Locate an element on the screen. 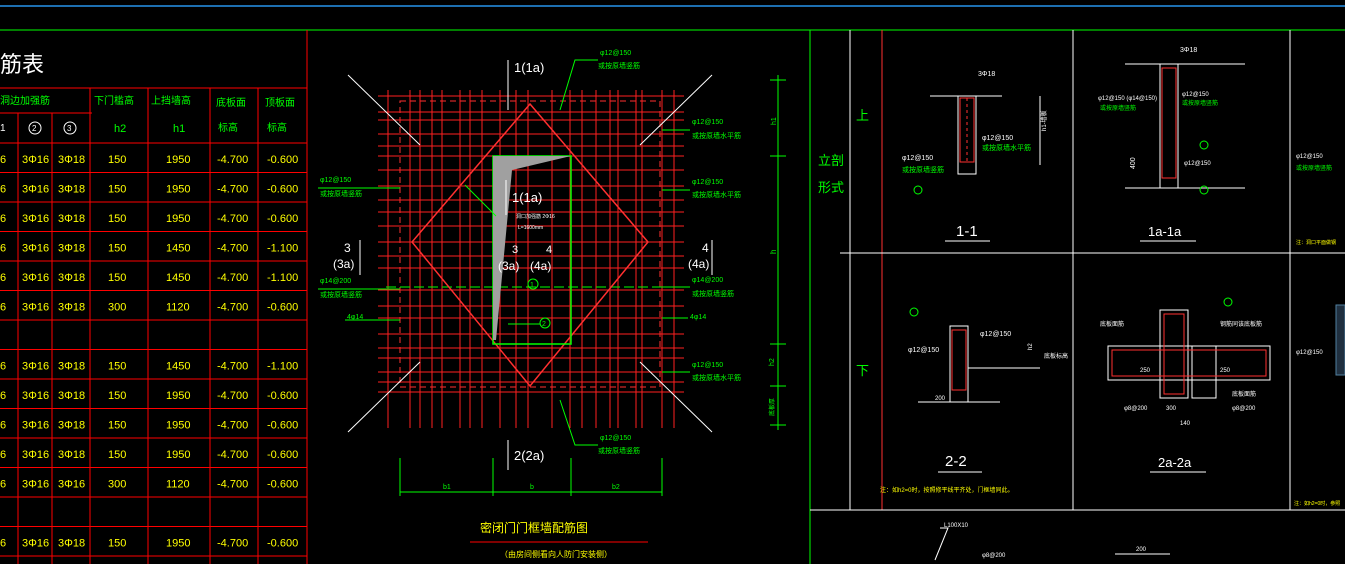 The height and width of the screenshot is (564, 1345). section-right-a: (4a) is located at coordinates (698, 264).